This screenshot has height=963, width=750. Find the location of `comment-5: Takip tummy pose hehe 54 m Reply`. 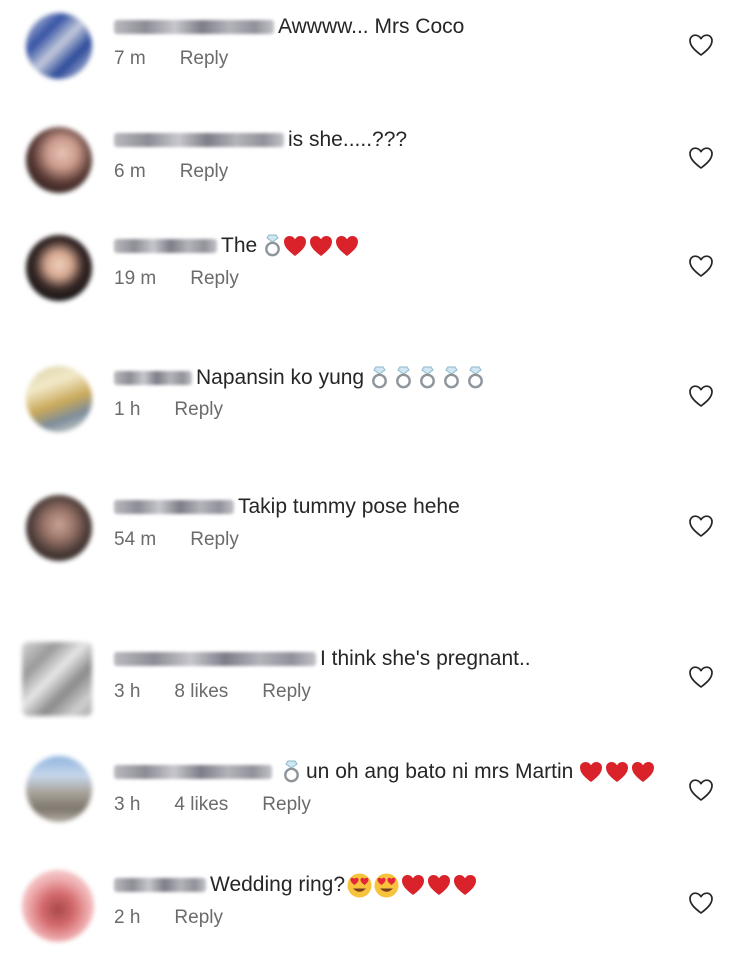

comment-5: Takip tummy pose hehe 54 m Reply is located at coordinates (375, 524).